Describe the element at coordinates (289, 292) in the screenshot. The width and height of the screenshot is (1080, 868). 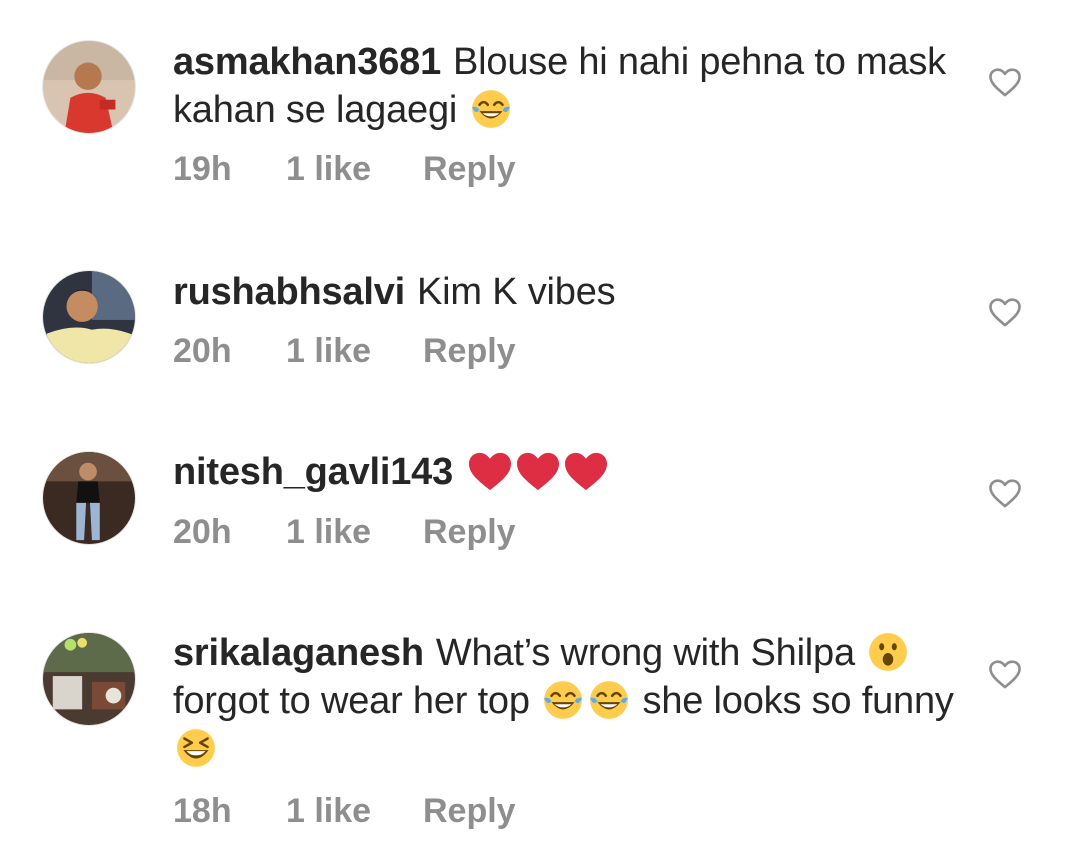
I see `comment-username: rushabhsalvi` at that location.